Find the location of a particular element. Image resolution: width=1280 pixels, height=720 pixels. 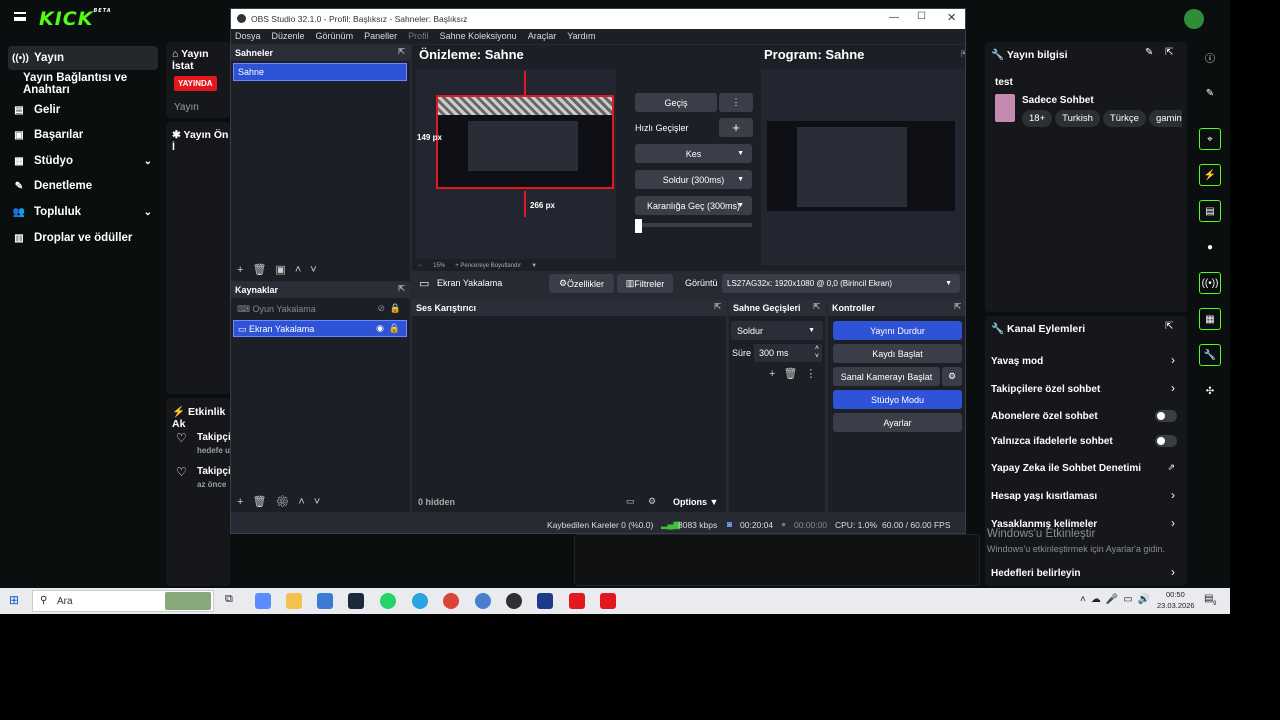

nav-item-droplar: ▥ Droplar ve ödüller is located at coordinates (83, 238).